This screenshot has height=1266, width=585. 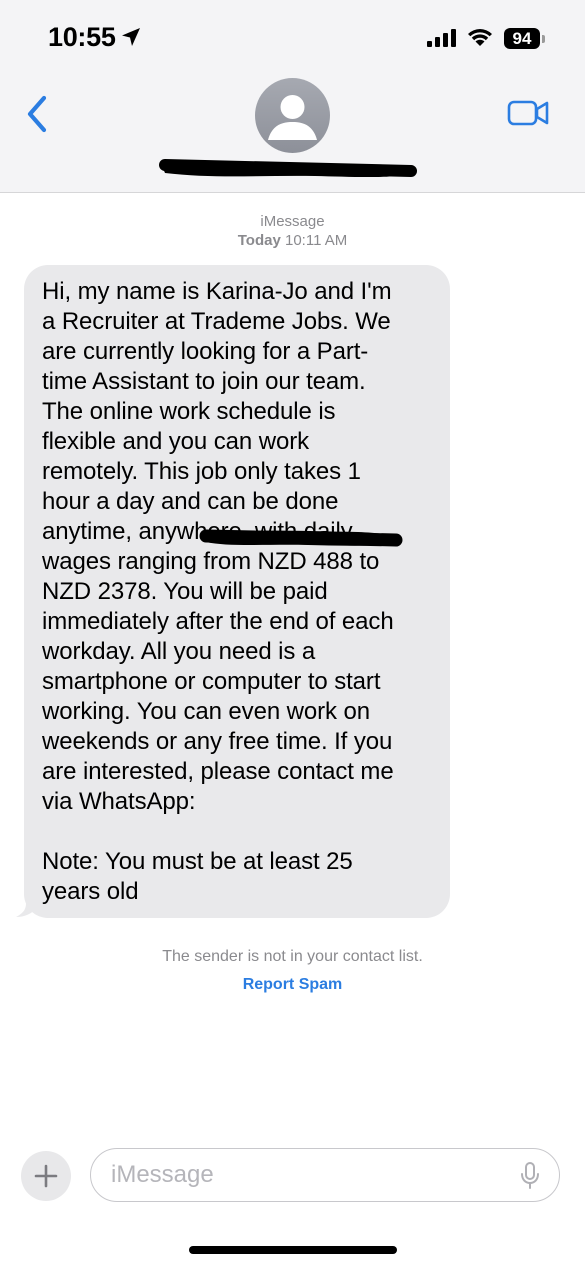 I want to click on person-icon, so click(x=292, y=117).